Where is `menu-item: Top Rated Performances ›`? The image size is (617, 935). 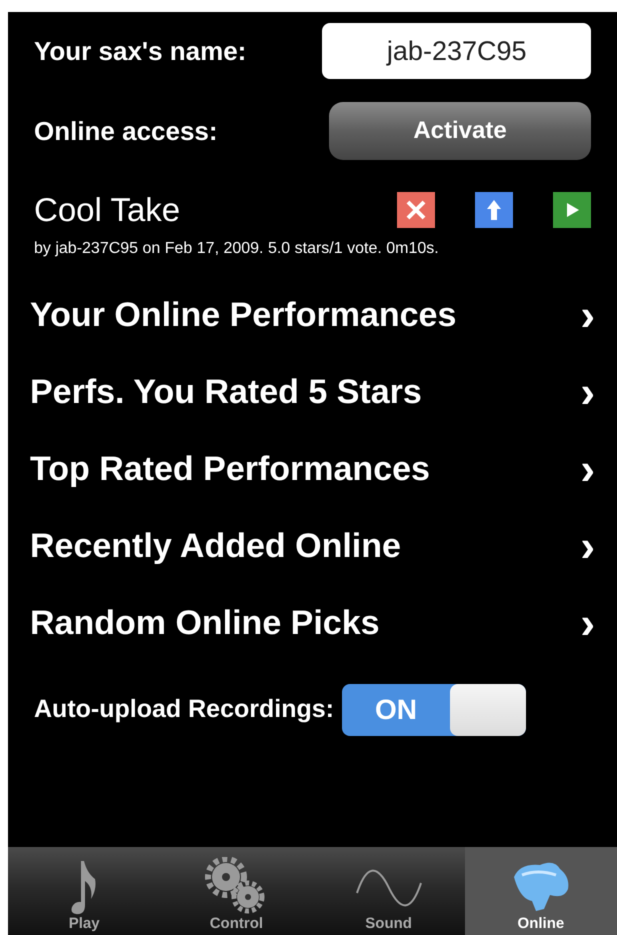 menu-item: Top Rated Performances › is located at coordinates (312, 469).